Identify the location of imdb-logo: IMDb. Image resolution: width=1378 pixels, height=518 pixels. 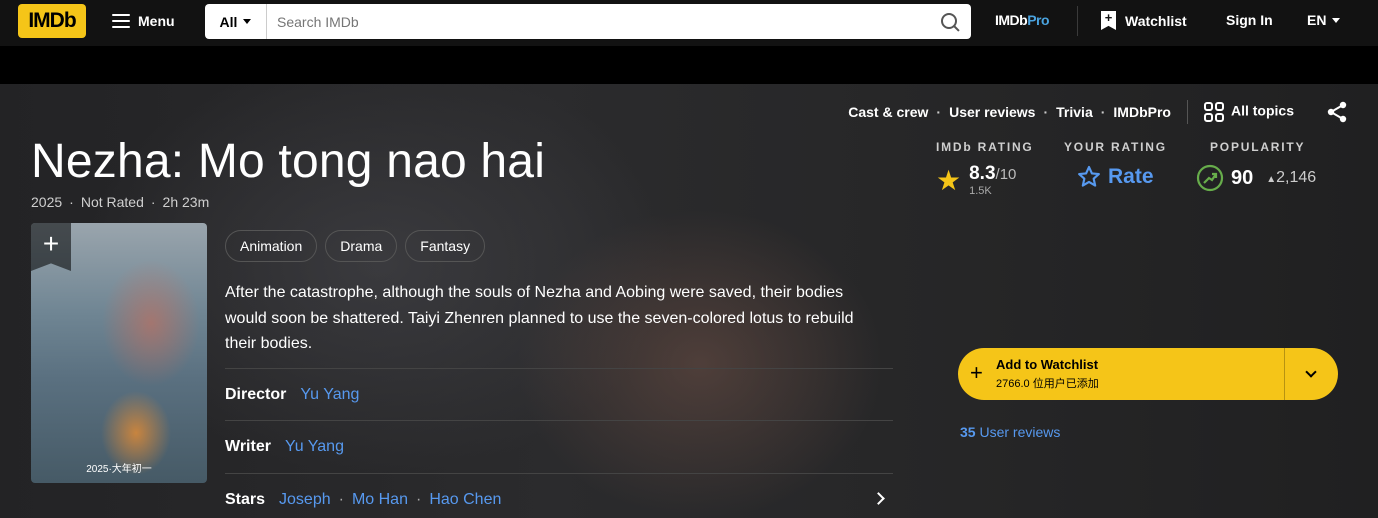
(52, 21).